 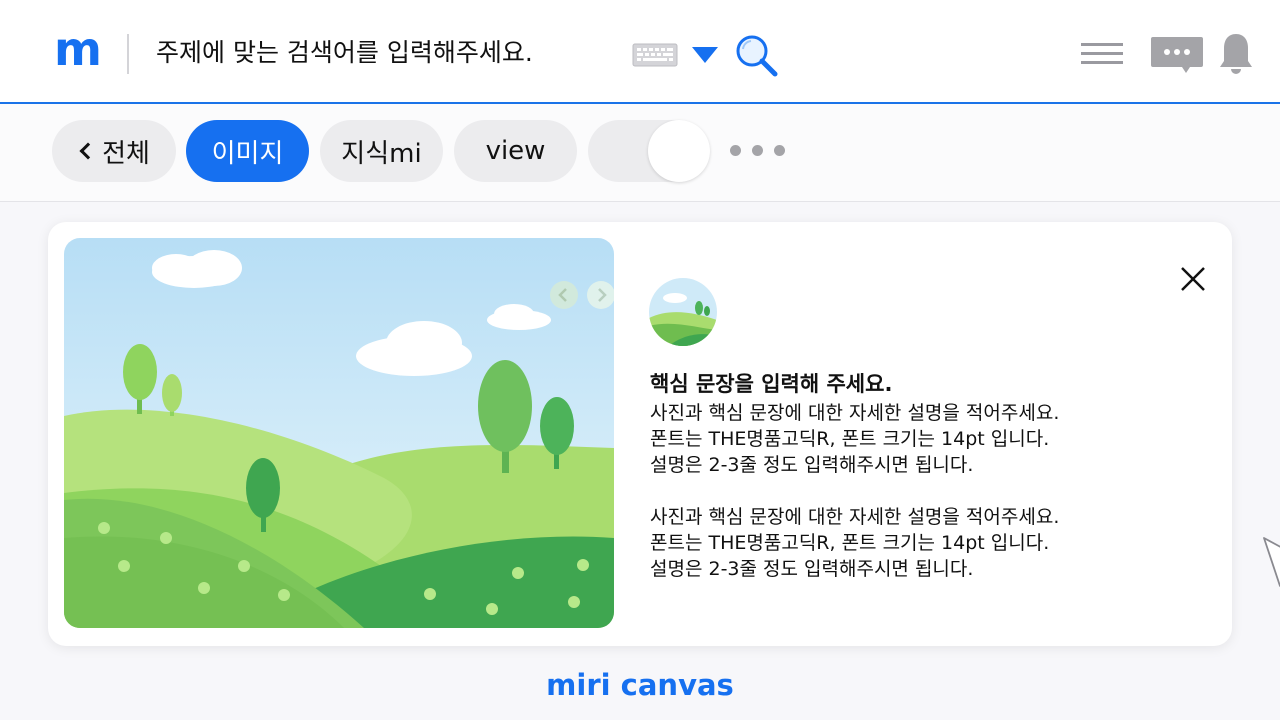 I want to click on cursor-arrow-icon, so click(x=1270, y=564).